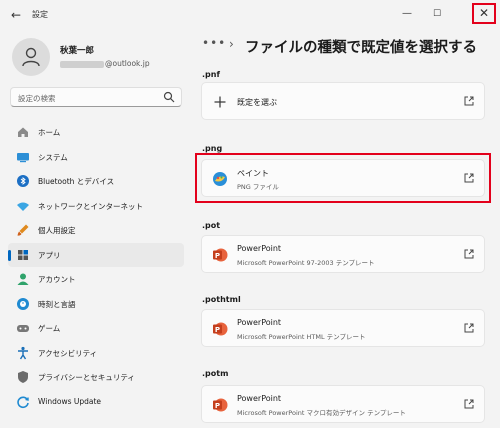 Image resolution: width=500 pixels, height=428 pixels. I want to click on avatar, so click(31, 57).